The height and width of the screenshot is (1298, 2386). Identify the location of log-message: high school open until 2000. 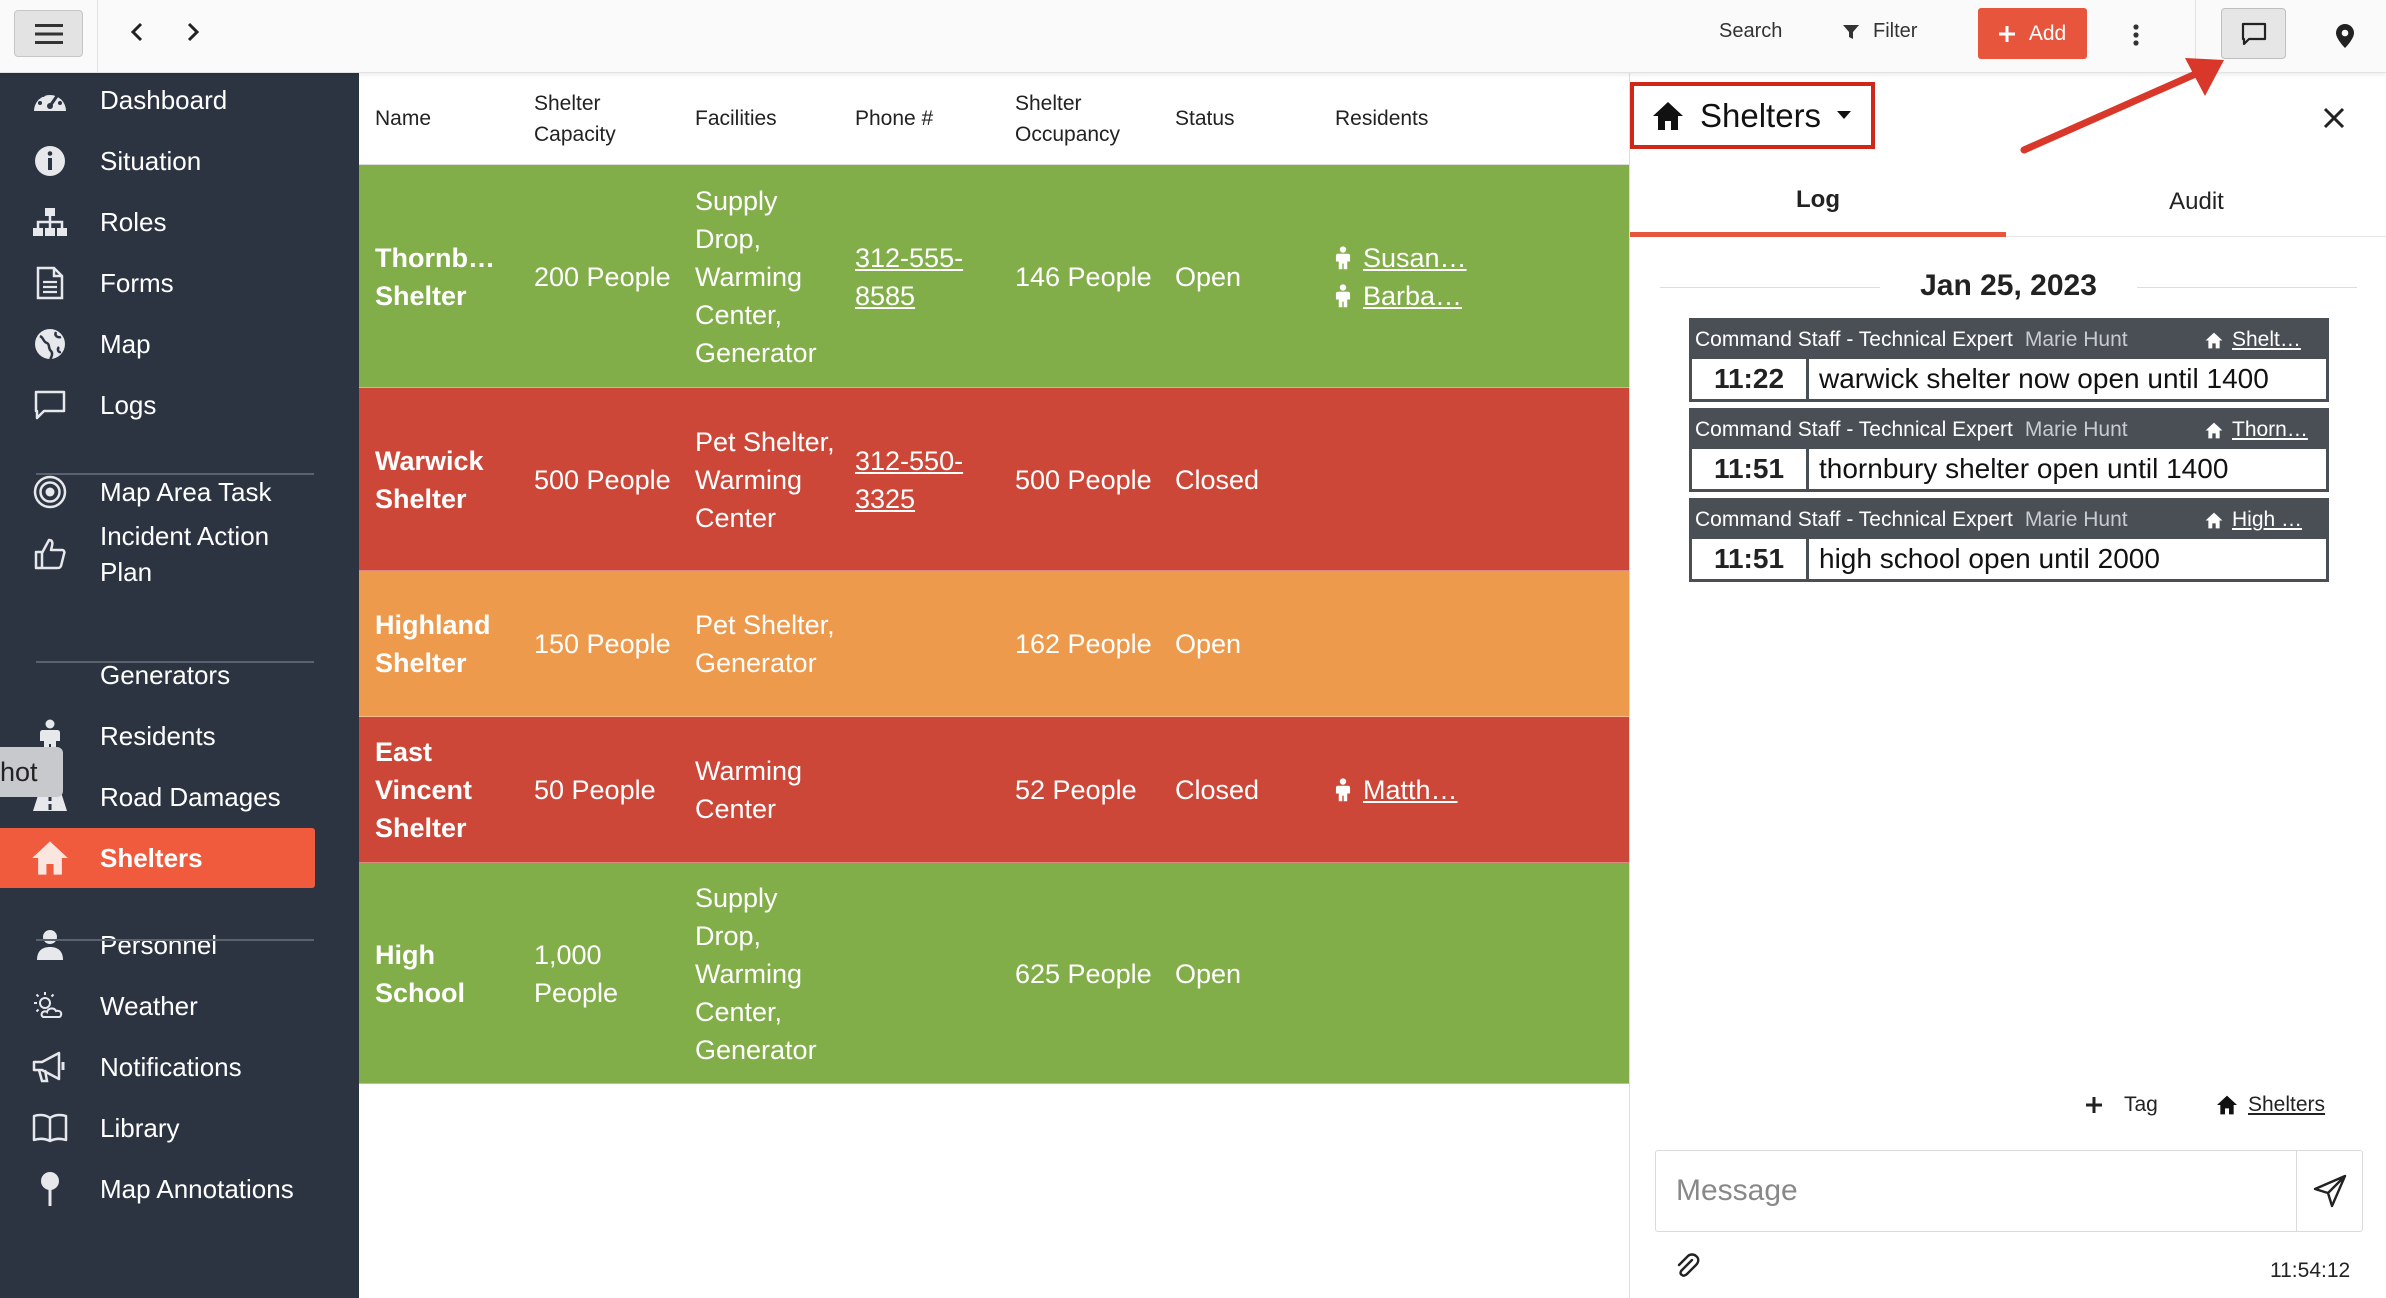
(1989, 558).